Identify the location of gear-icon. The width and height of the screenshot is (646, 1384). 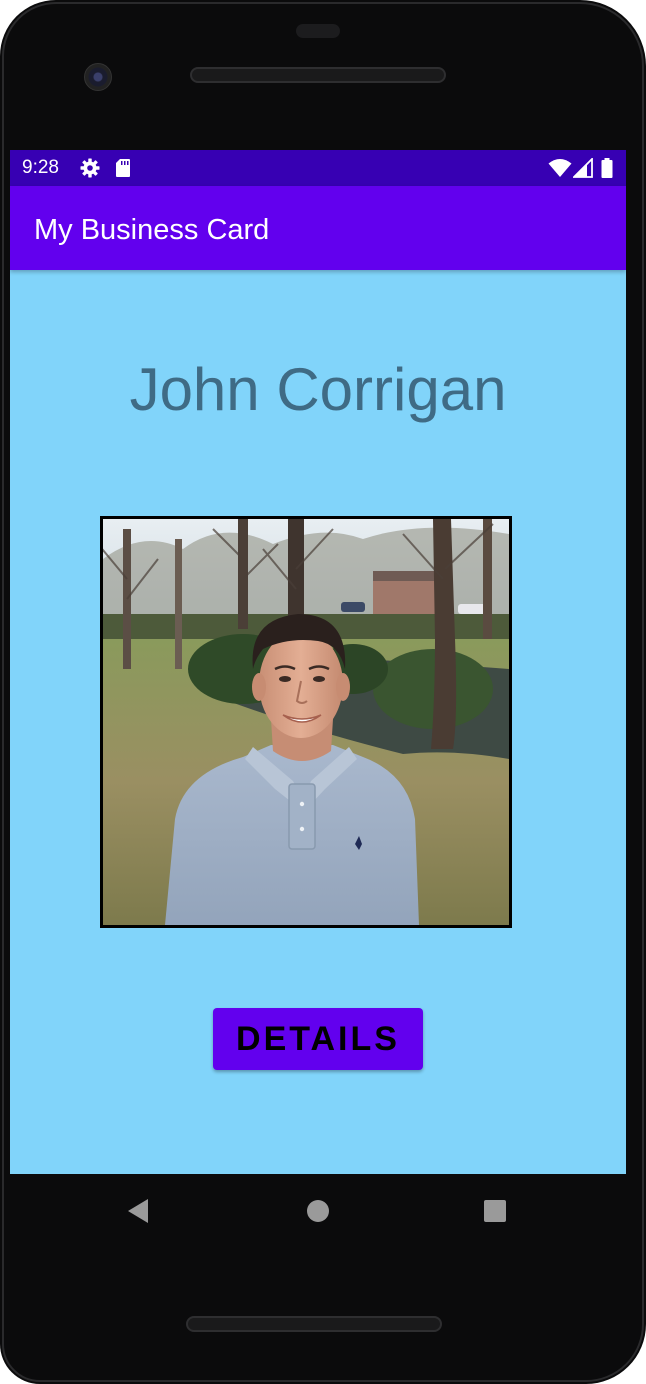
(90, 168).